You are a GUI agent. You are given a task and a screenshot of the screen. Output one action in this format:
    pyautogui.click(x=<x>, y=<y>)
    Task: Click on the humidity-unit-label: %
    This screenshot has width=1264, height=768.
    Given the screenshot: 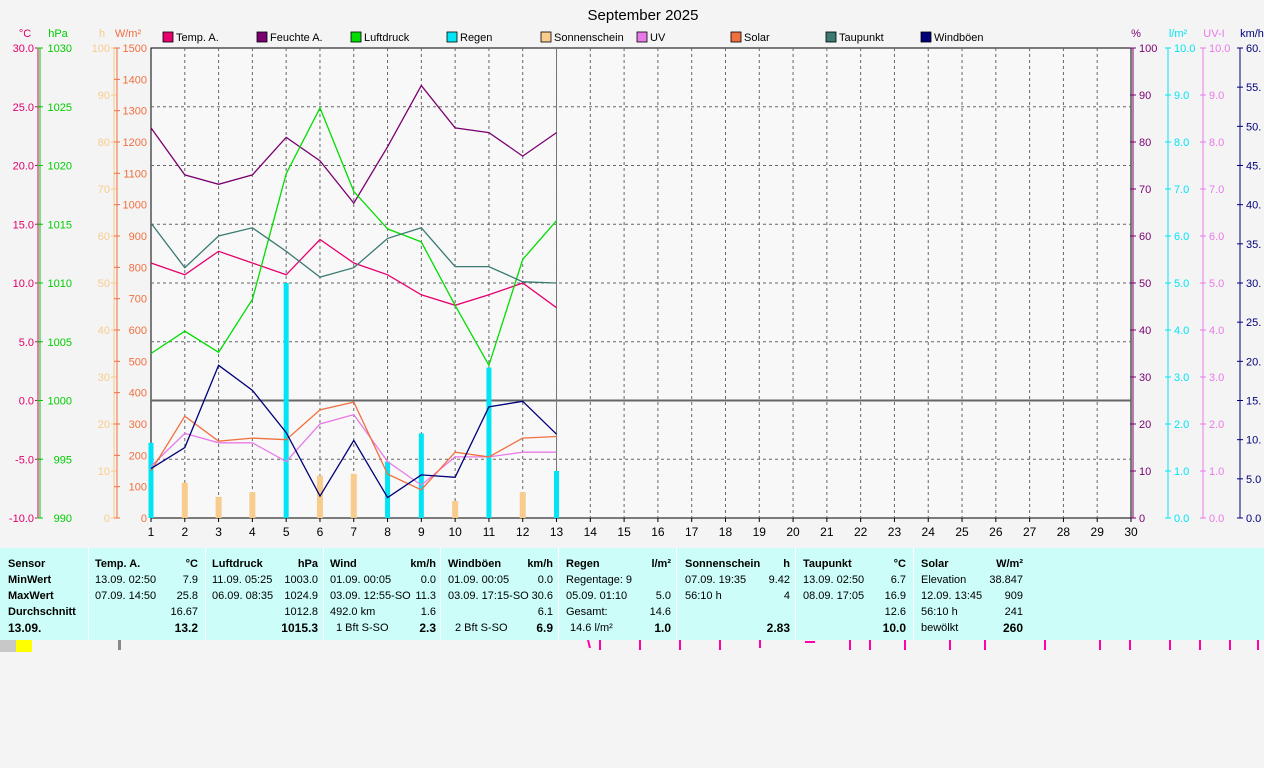 What is the action you would take?
    pyautogui.click(x=1136, y=34)
    